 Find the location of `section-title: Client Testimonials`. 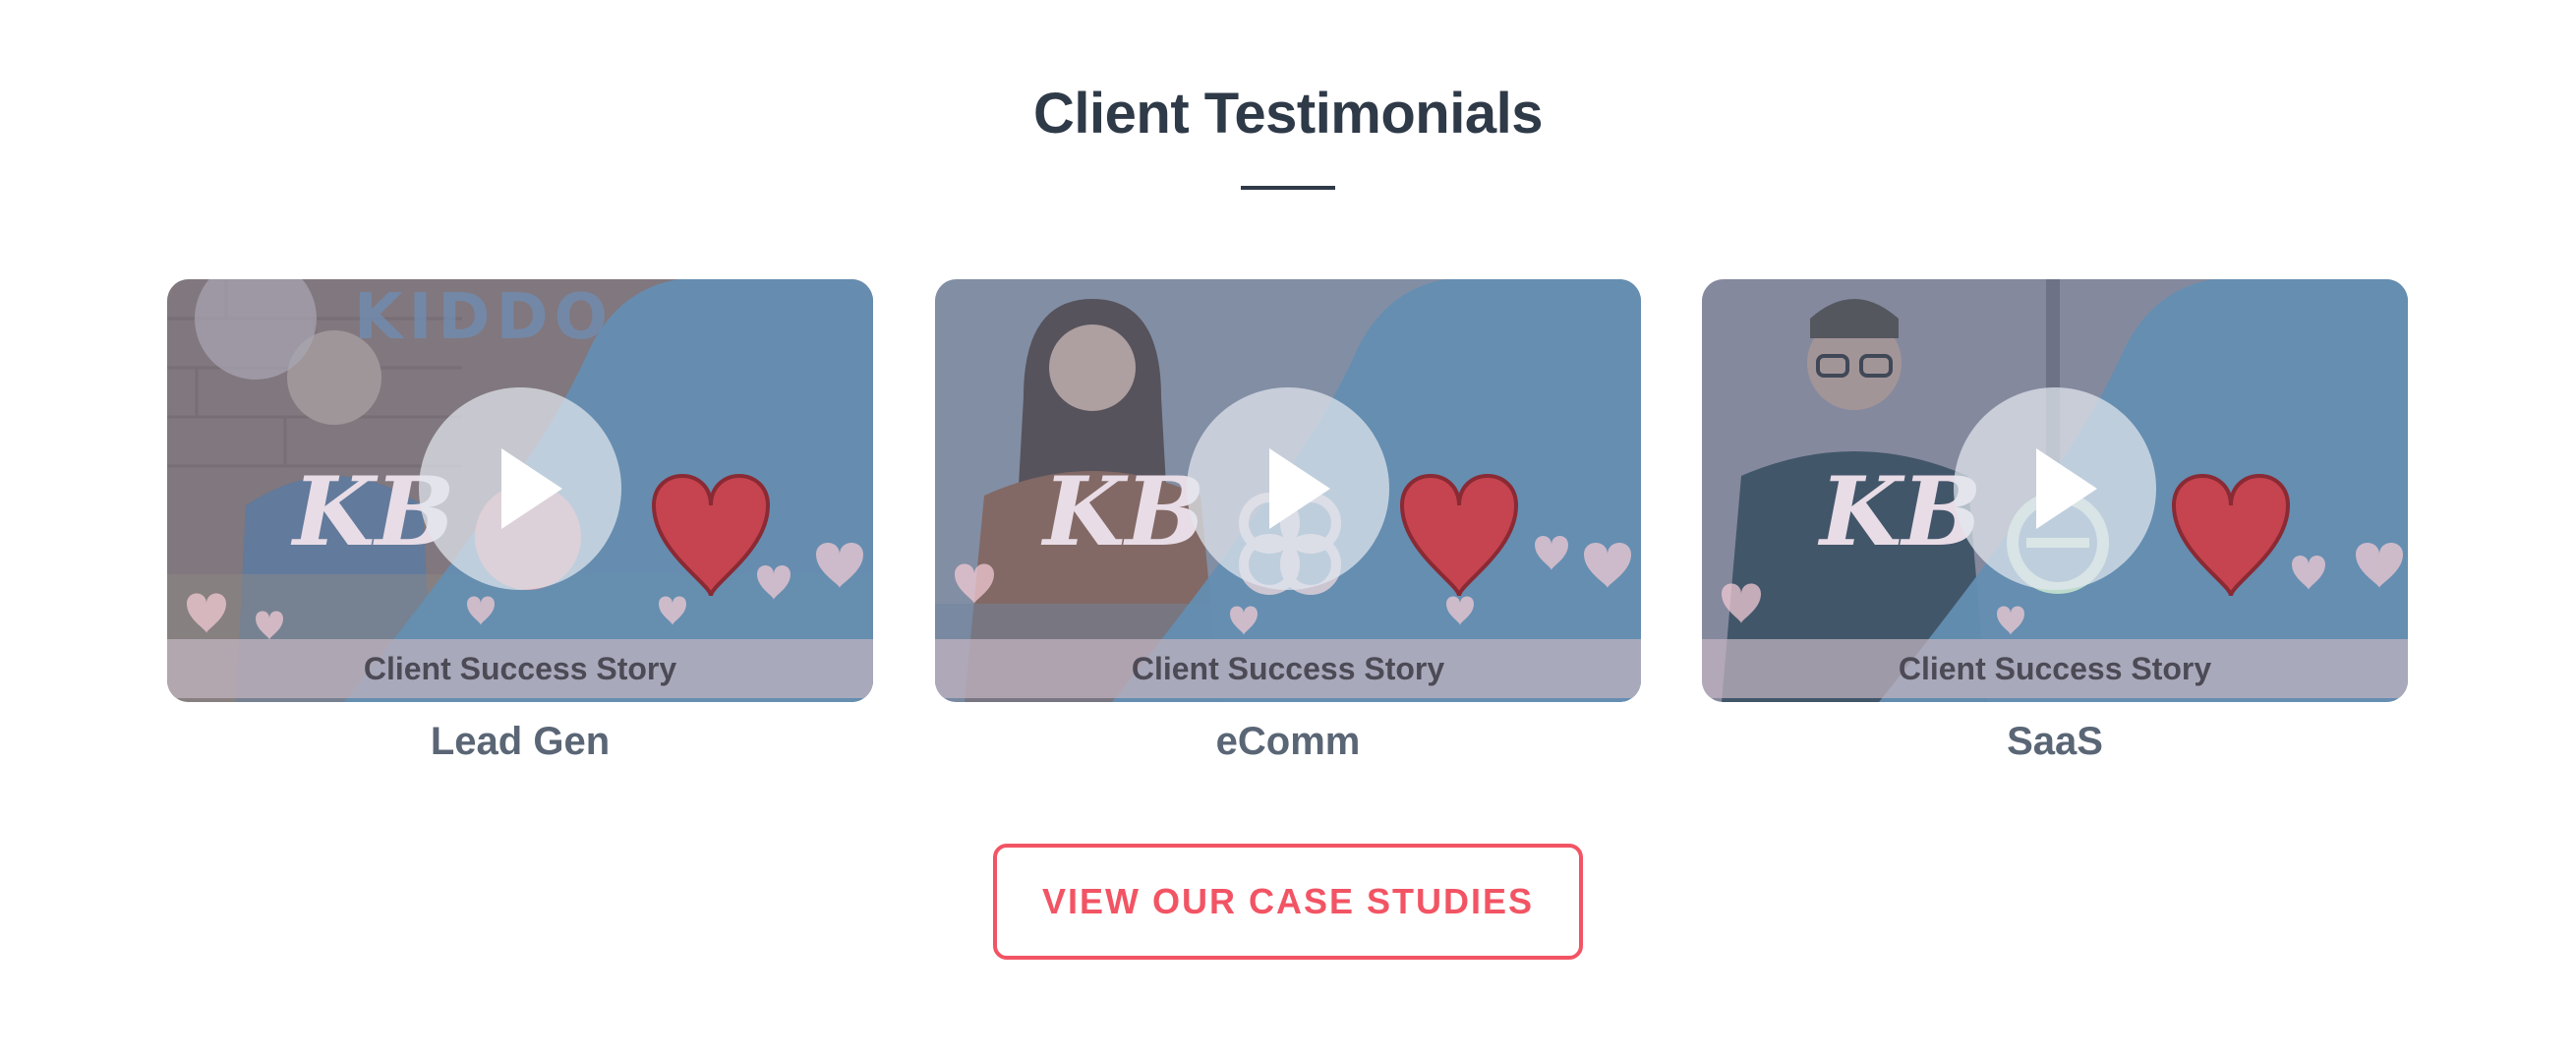

section-title: Client Testimonials is located at coordinates (1288, 114).